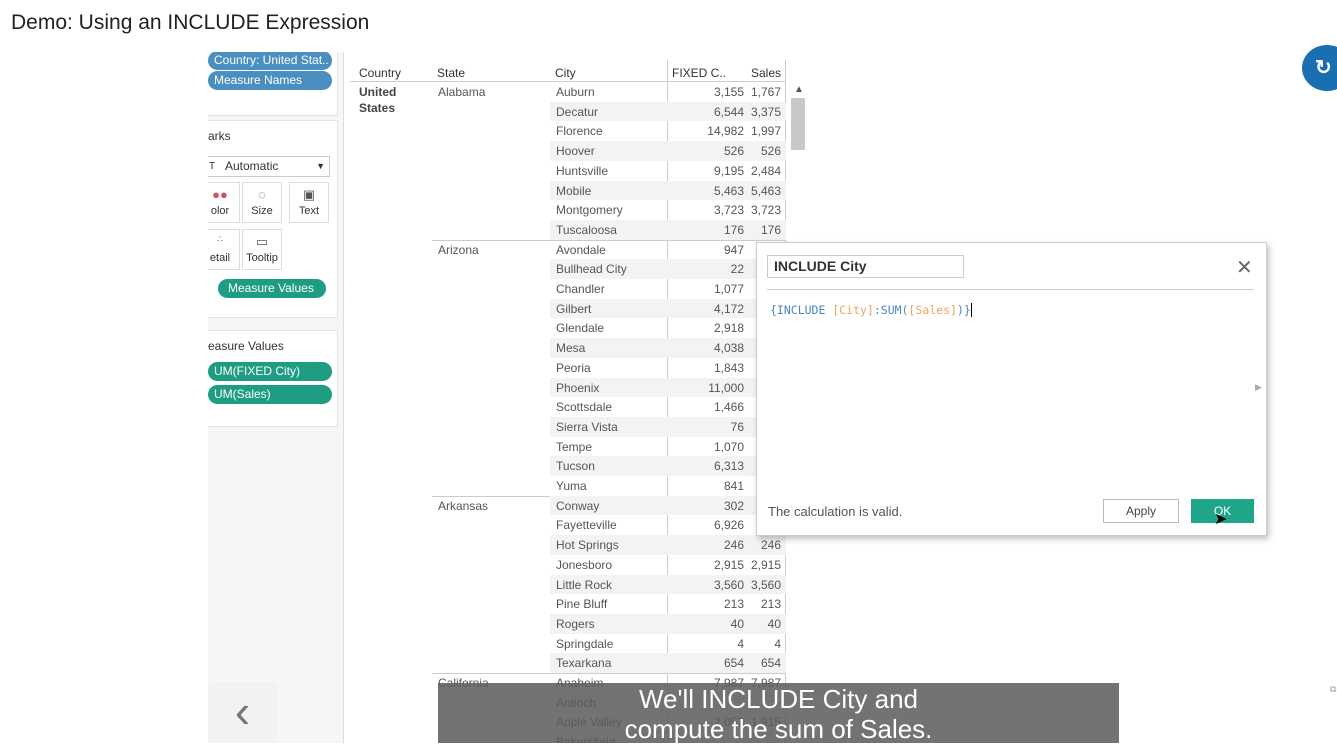  What do you see at coordinates (224, 249) in the screenshot?
I see `detail-button: ∴ etail` at bounding box center [224, 249].